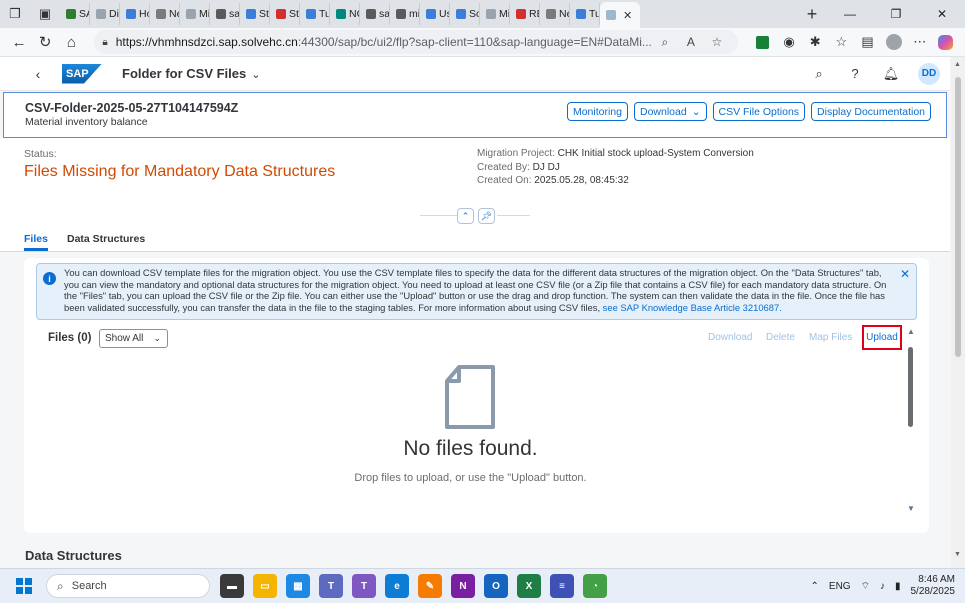 The height and width of the screenshot is (603, 965). Describe the element at coordinates (75, 14) in the screenshot. I see `browser-tab: SA` at that location.